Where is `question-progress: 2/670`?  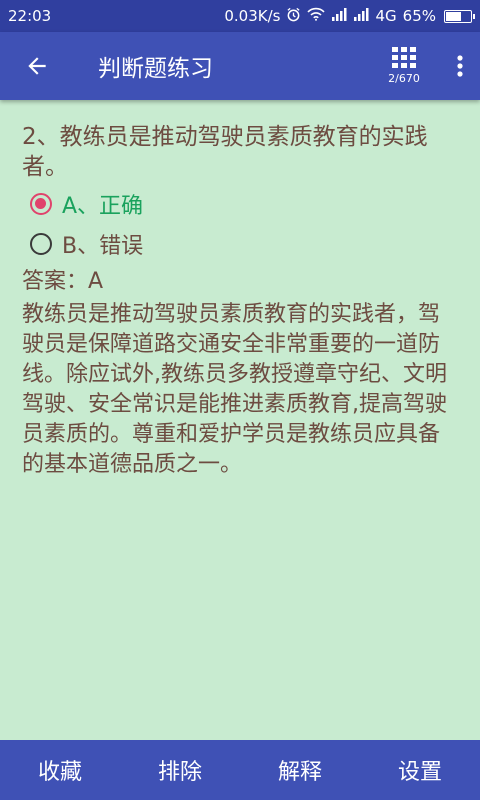 question-progress: 2/670 is located at coordinates (404, 78).